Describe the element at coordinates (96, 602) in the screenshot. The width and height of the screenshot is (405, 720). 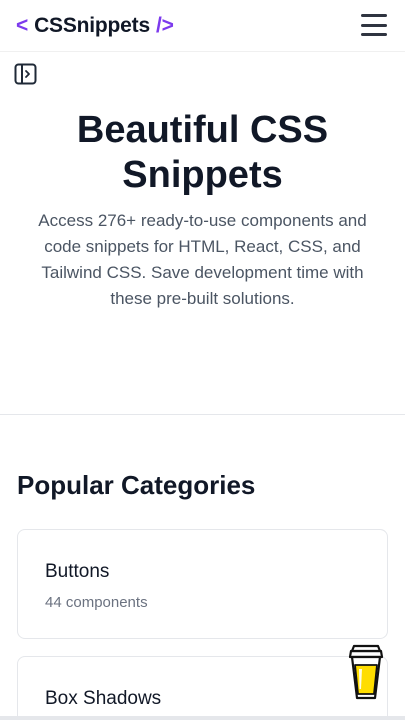
I see `category-count: 44 components` at that location.